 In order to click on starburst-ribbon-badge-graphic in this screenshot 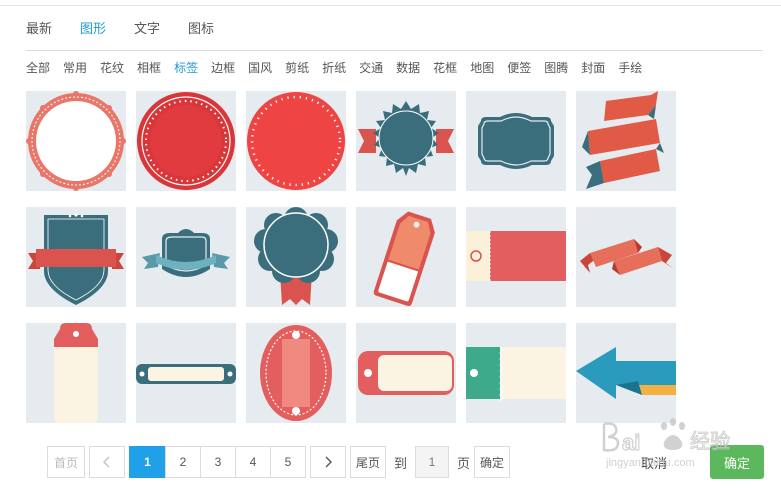, I will do `click(406, 138)`.